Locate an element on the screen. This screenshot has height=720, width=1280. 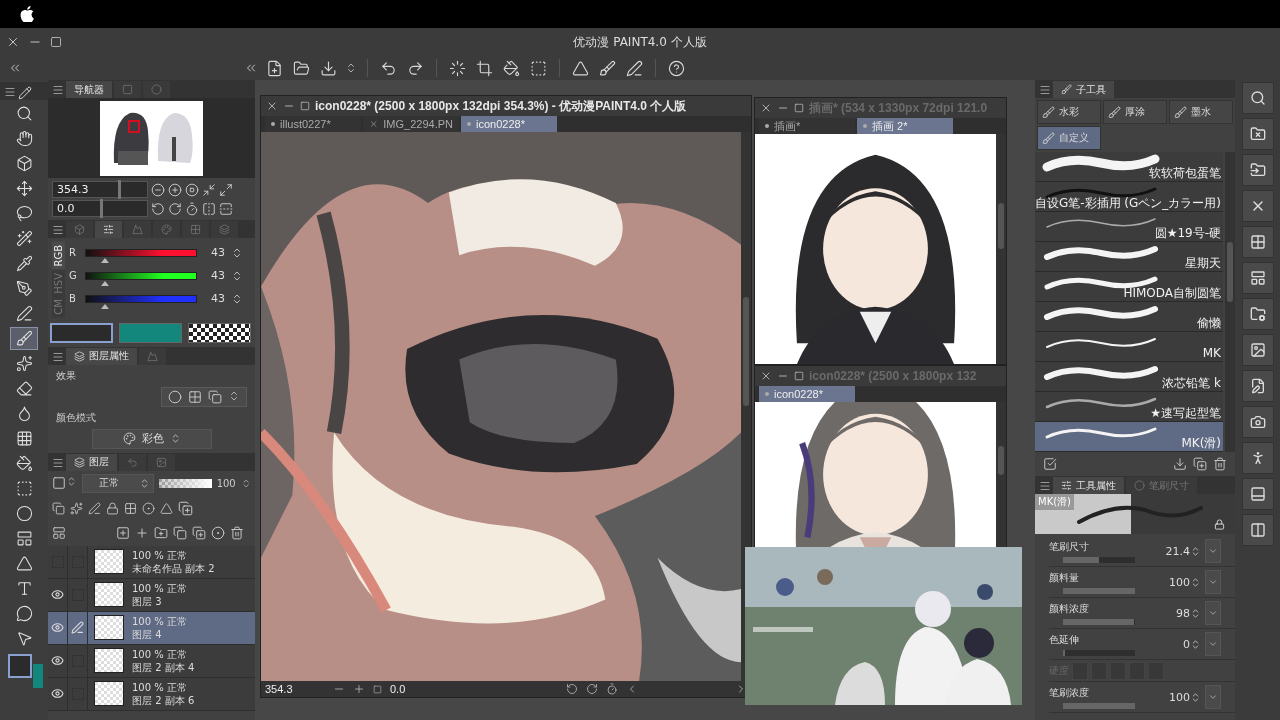
tool-group-button: 水彩 is located at coordinates (1069, 112).